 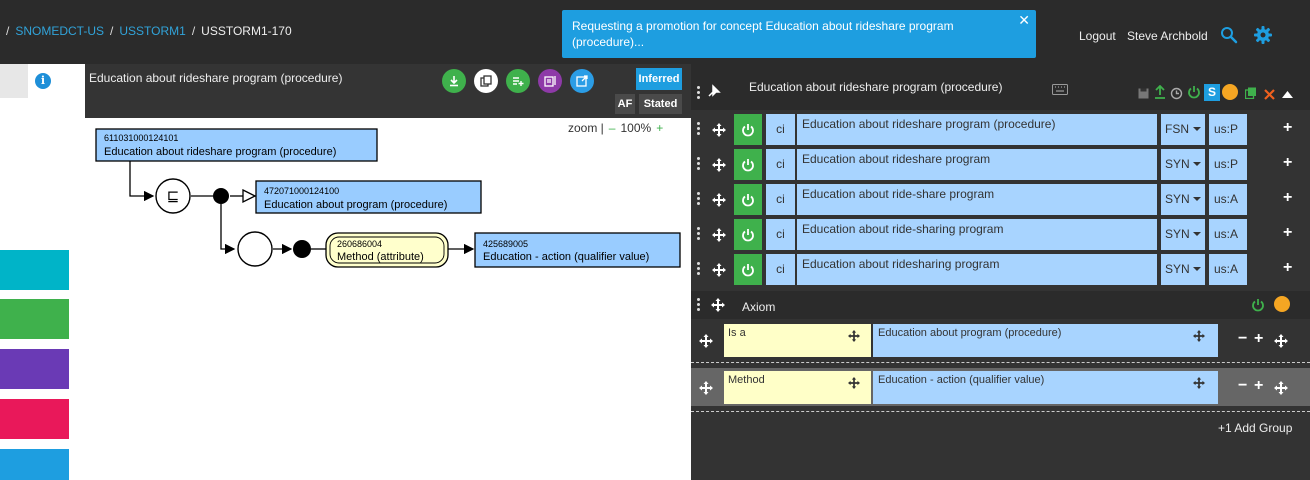 What do you see at coordinates (977, 269) in the screenshot?
I see `description-term-field: Education about ridesharing program` at bounding box center [977, 269].